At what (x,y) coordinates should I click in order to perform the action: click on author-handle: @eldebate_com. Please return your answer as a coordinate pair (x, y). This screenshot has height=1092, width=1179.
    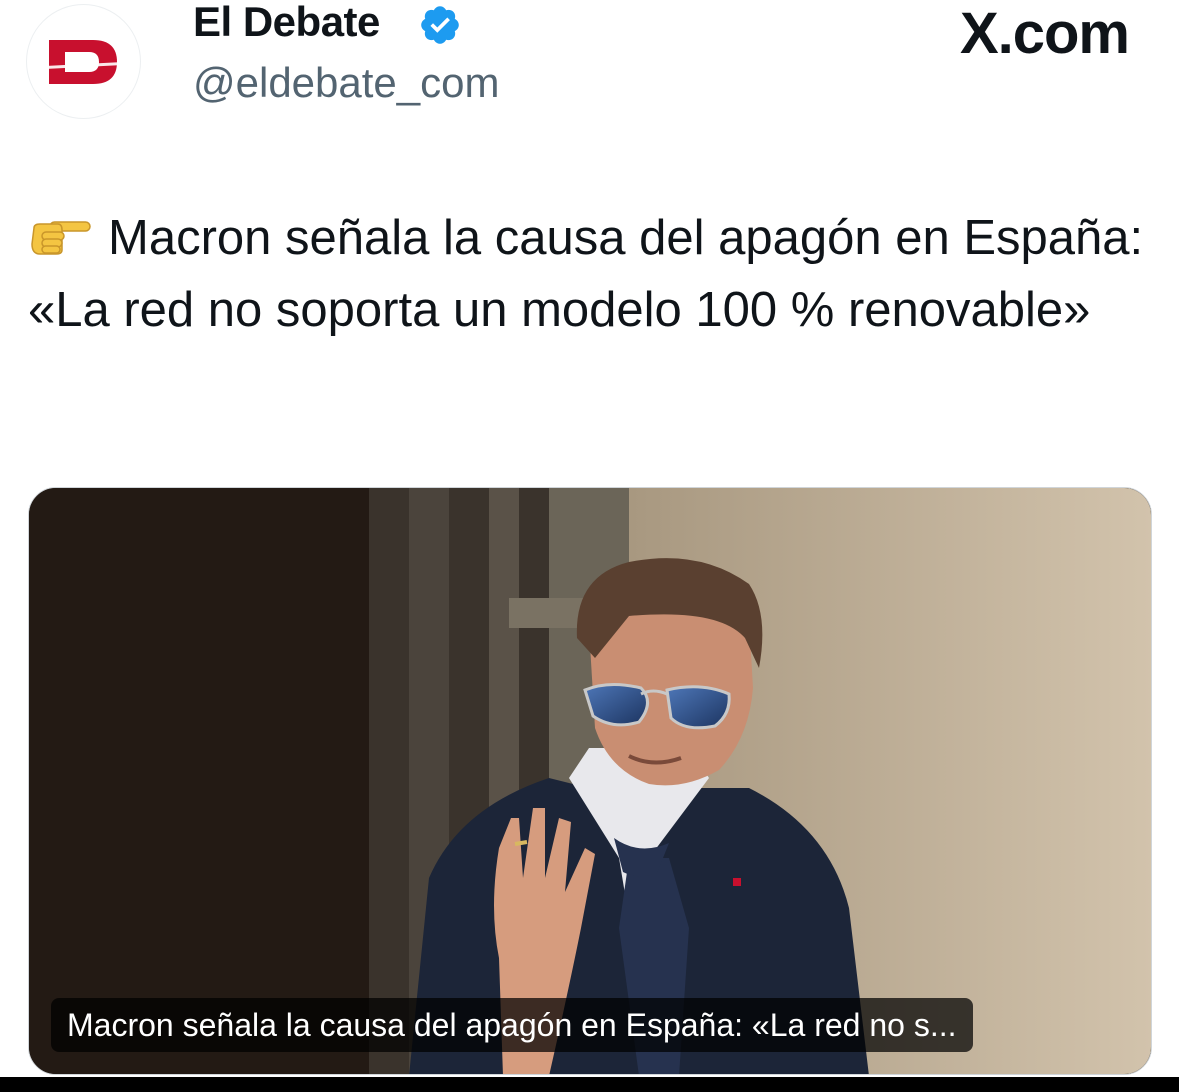
    Looking at the image, I should click on (346, 83).